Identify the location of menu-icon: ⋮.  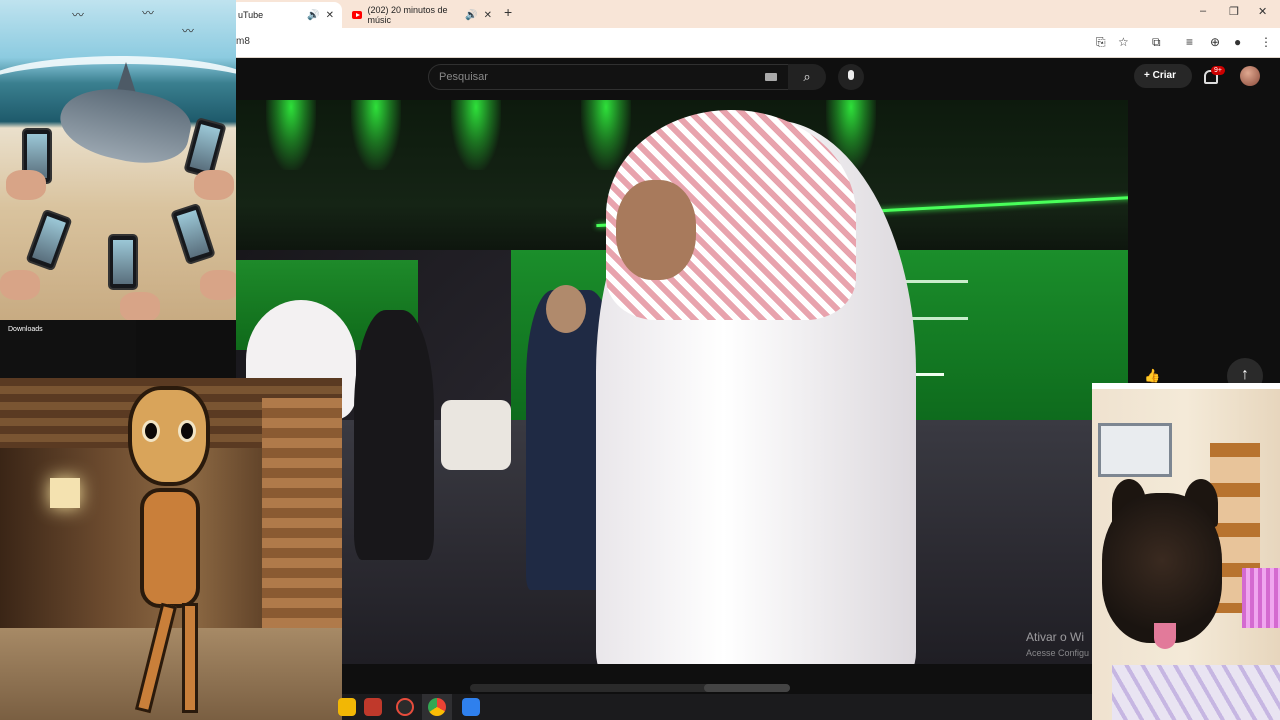
(1266, 42).